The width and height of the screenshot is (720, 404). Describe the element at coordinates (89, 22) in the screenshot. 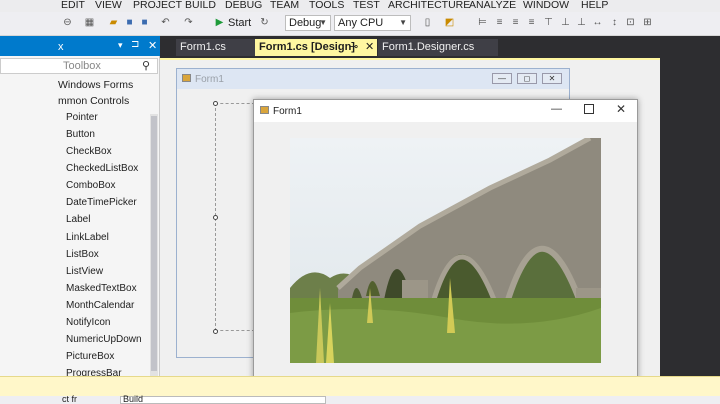

I see `new-project-icon: ▦` at that location.